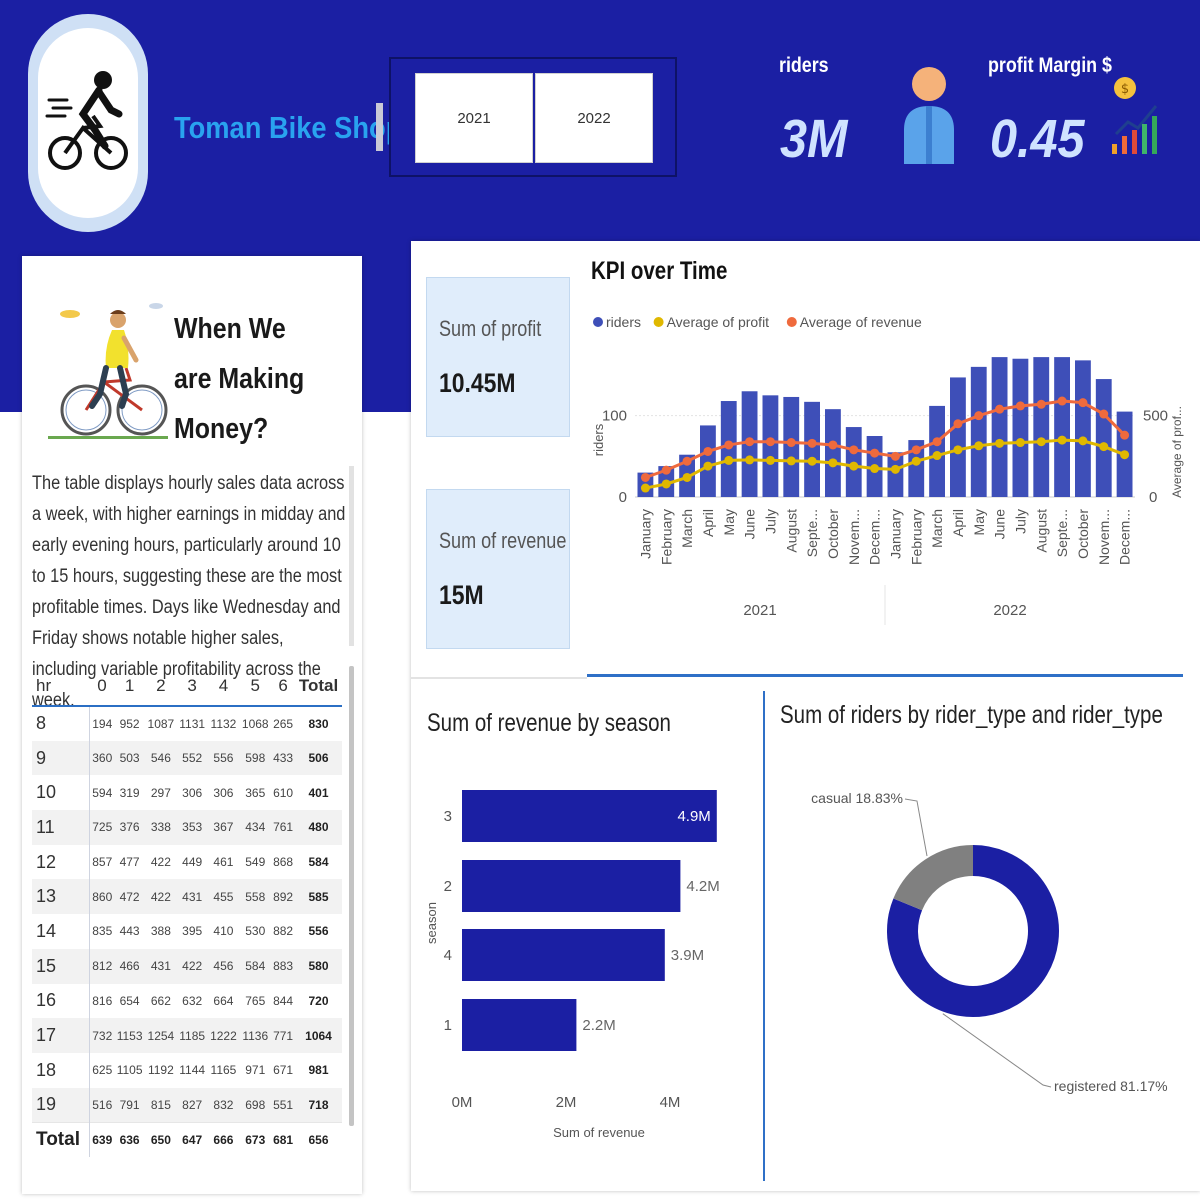 The height and width of the screenshot is (1200, 1200). I want to click on table-row: 14 835 443 388 395 410 530 882 556, so click(187, 931).